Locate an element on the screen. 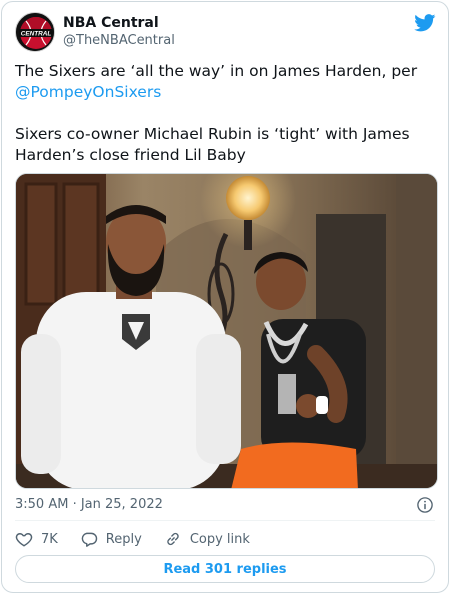  author-handle: @TheNBACentral is located at coordinates (119, 41).